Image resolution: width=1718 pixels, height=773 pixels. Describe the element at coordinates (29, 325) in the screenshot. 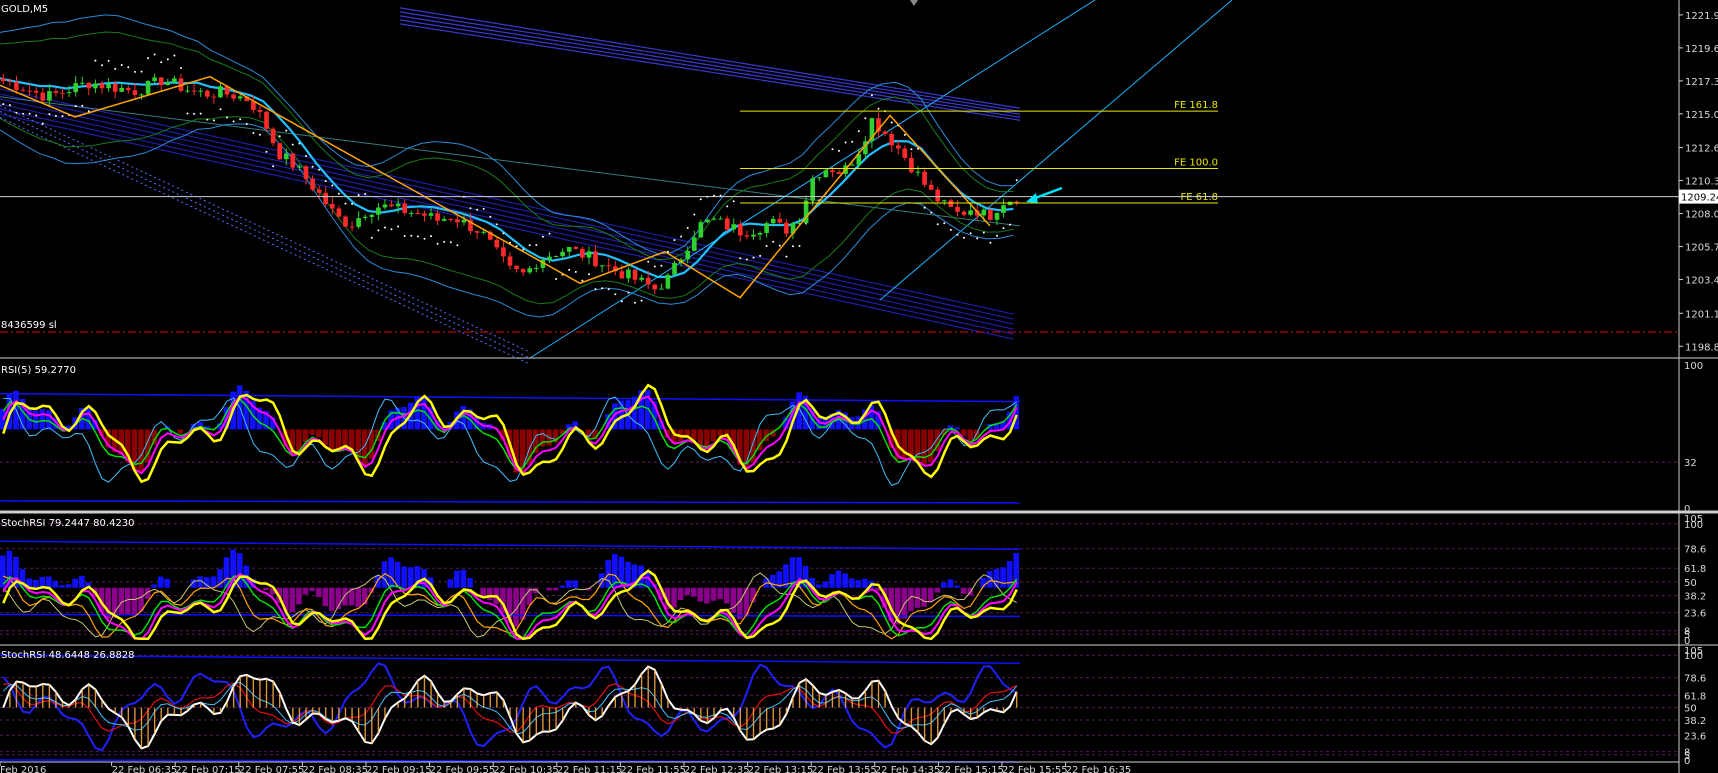

I see `sl-label: 8436599 sl` at that location.